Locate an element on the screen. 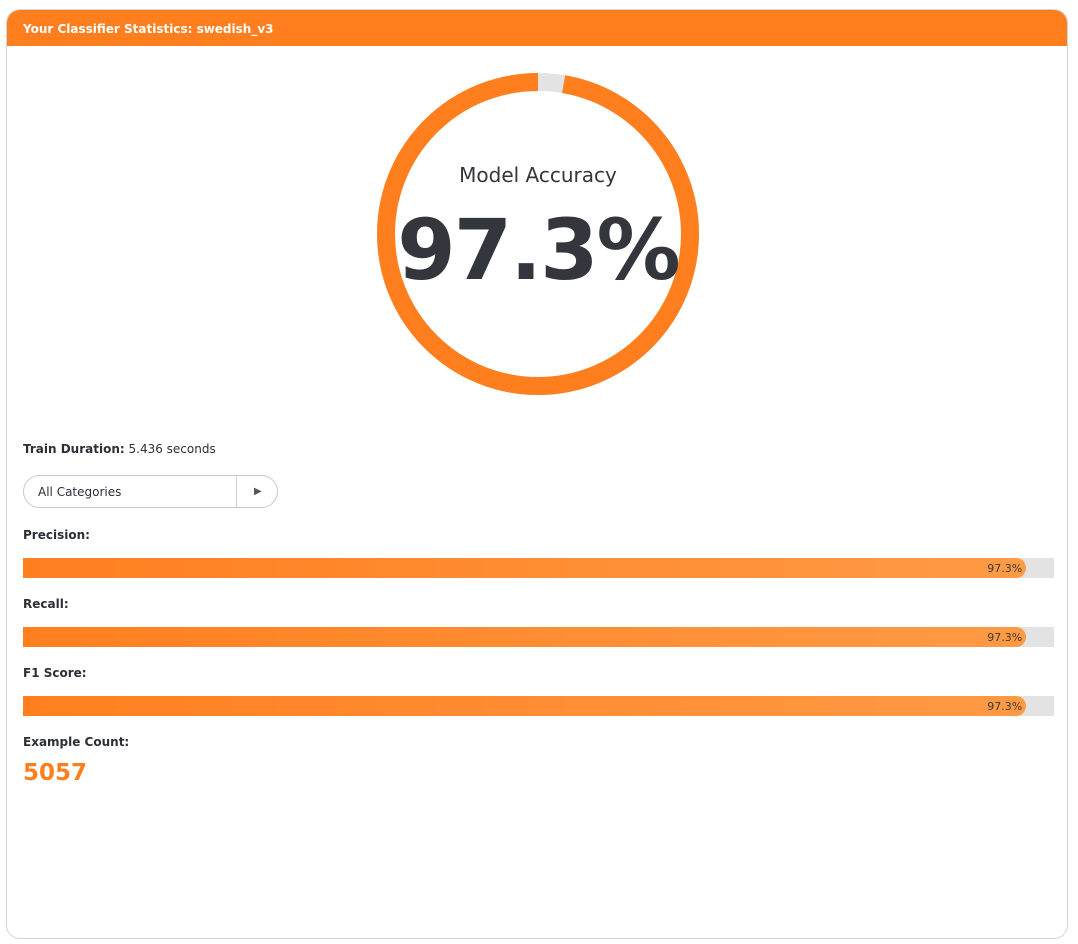 Image resolution: width=1078 pixels, height=944 pixels. train-duration-label: Train Duration: is located at coordinates (74, 449).